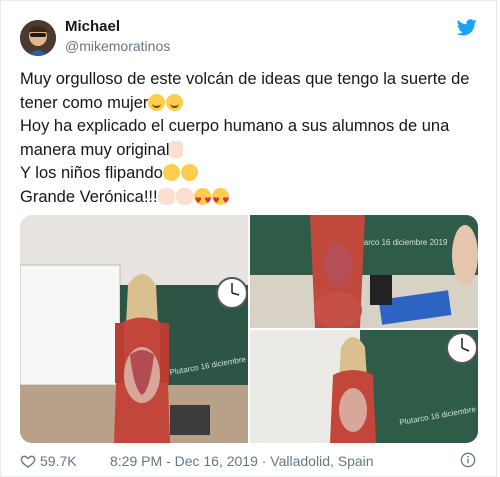 This screenshot has height=477, width=500. What do you see at coordinates (92, 26) in the screenshot?
I see `author-name: Michael` at bounding box center [92, 26].